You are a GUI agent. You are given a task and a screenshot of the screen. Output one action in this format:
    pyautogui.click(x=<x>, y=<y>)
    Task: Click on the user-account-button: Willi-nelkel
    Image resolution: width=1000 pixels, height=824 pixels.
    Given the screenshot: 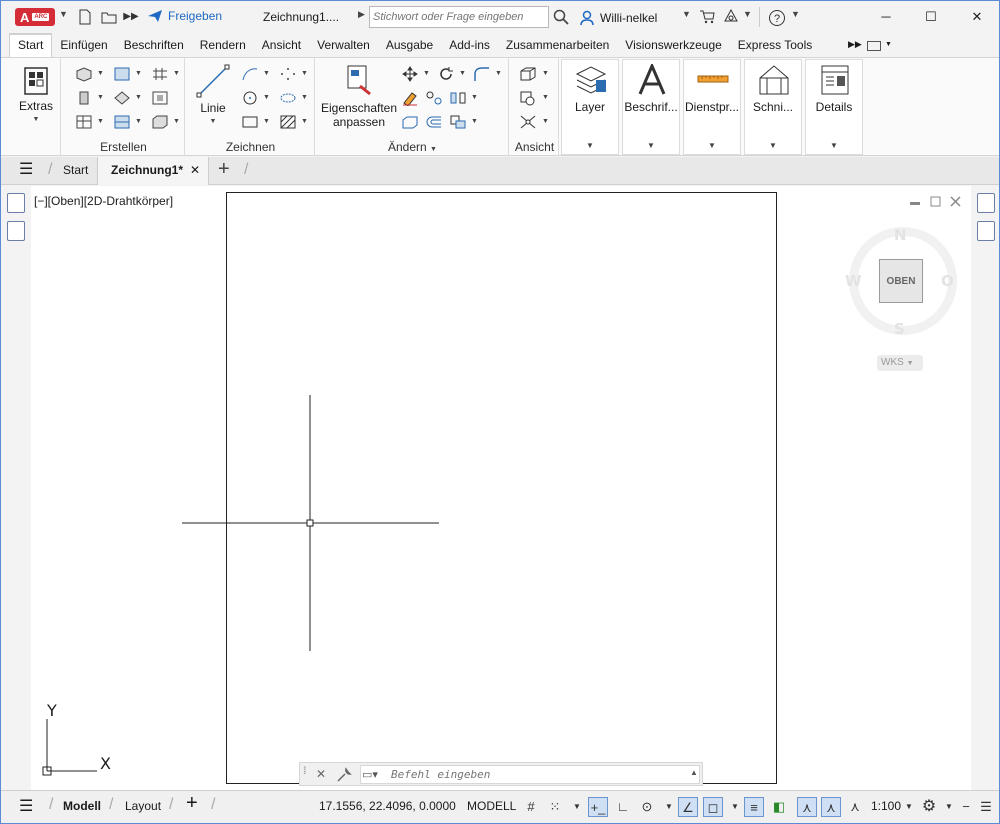 What is the action you would take?
    pyautogui.click(x=618, y=18)
    